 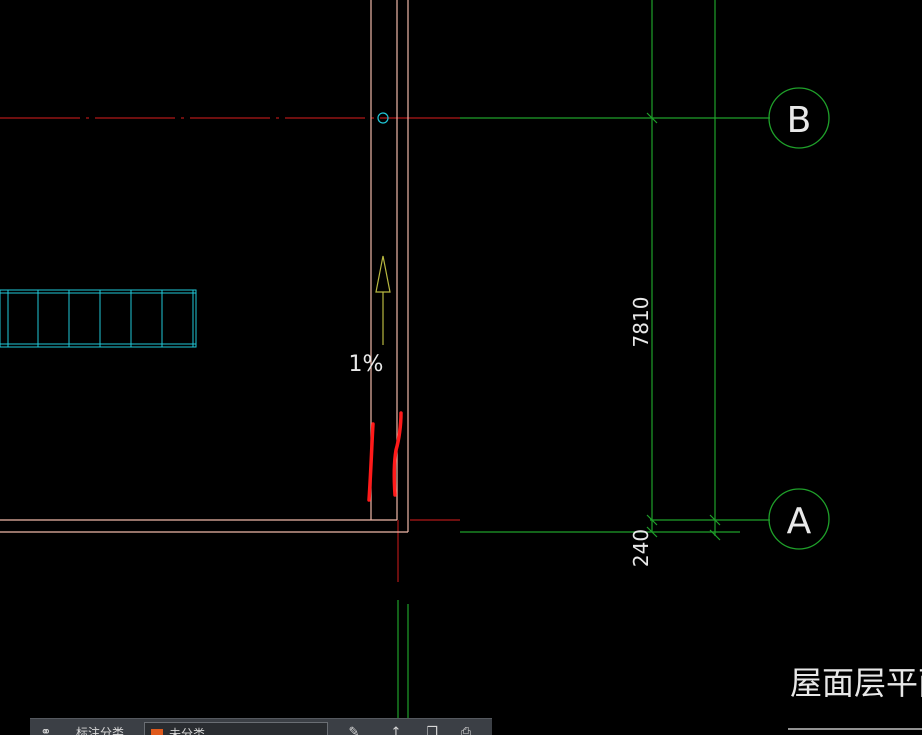 I want to click on copy-icon: ❐, so click(x=432, y=730).